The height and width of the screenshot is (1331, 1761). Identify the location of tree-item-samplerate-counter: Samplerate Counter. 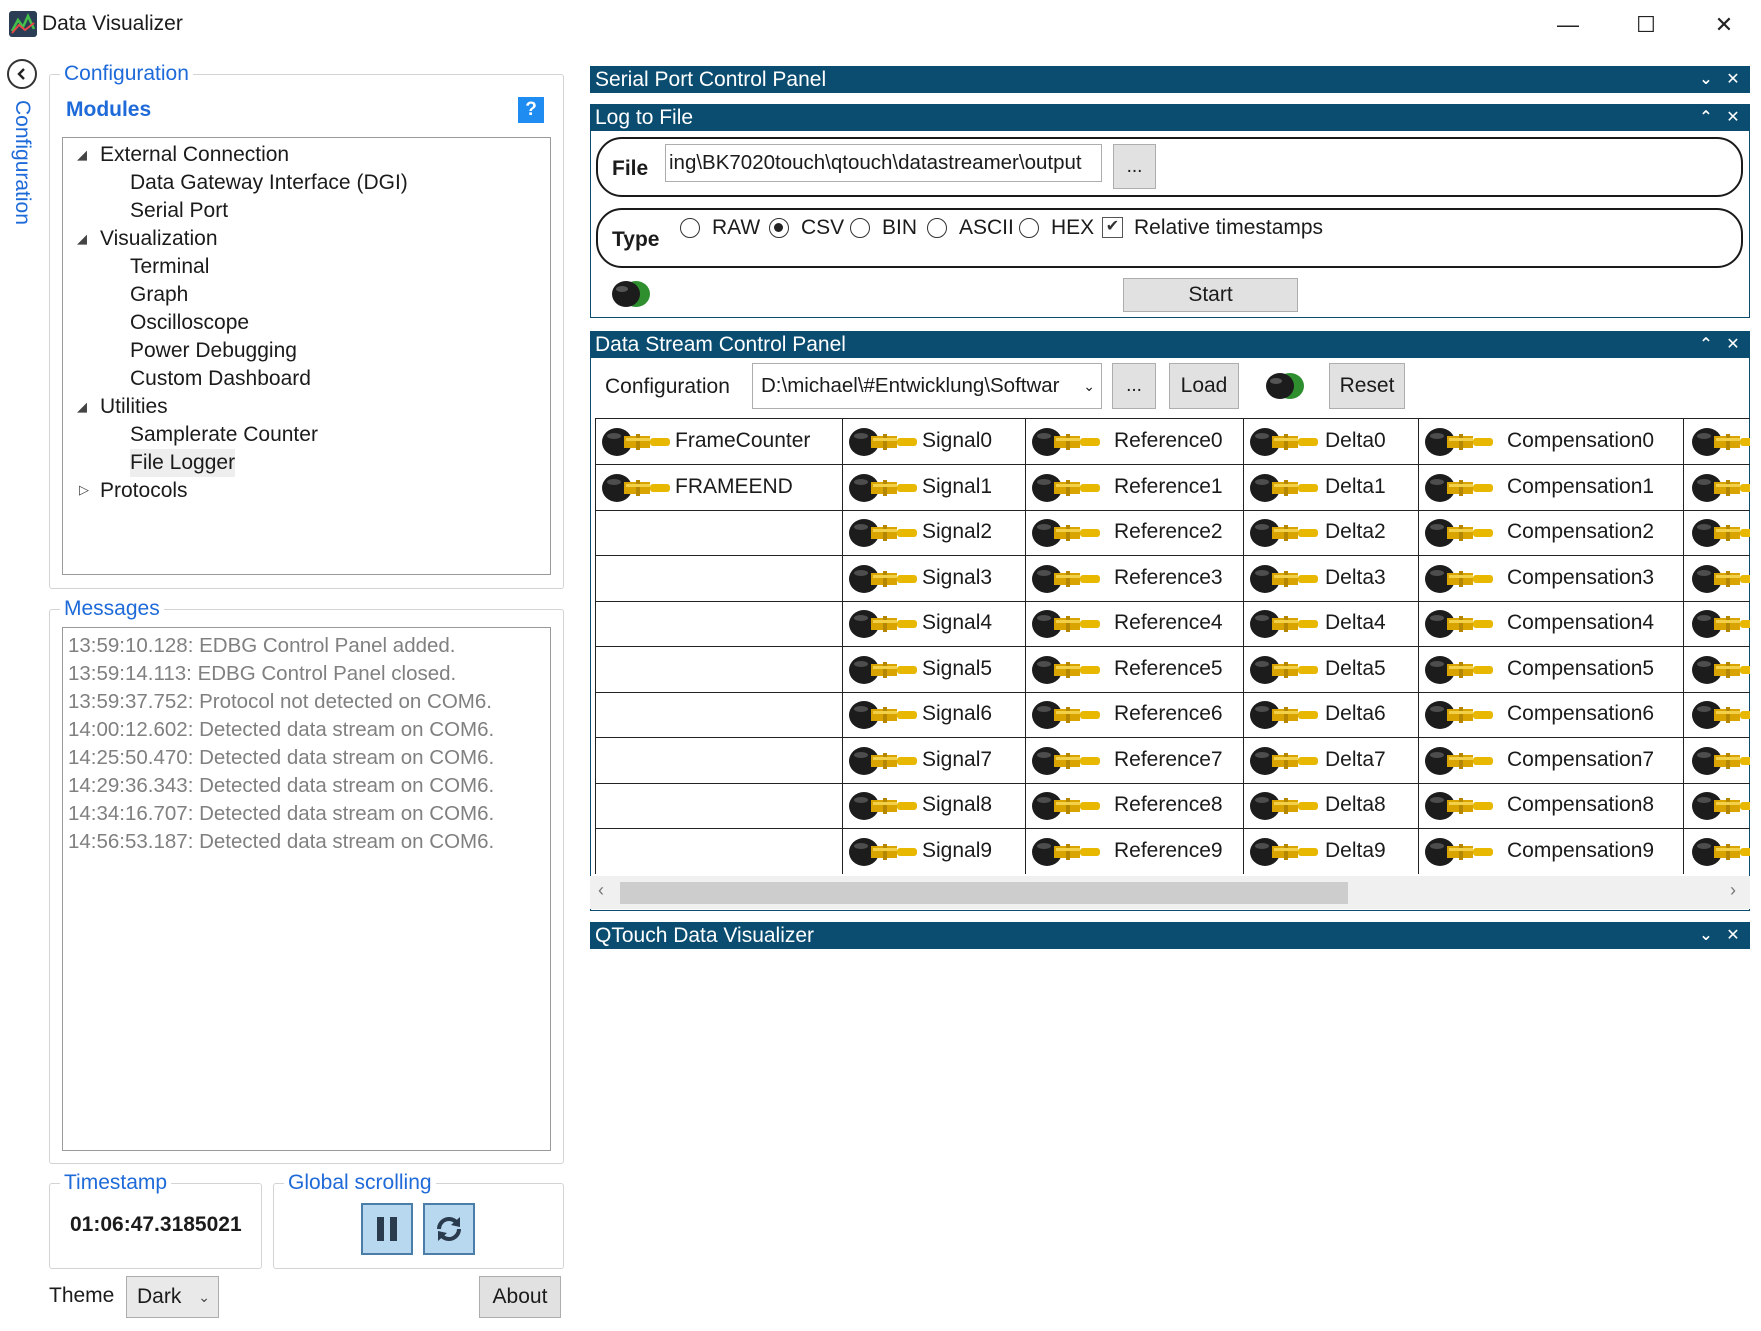
(224, 435).